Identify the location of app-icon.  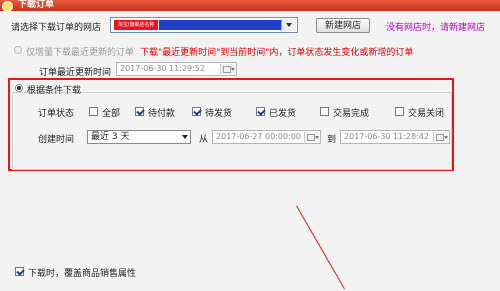
(7, 6).